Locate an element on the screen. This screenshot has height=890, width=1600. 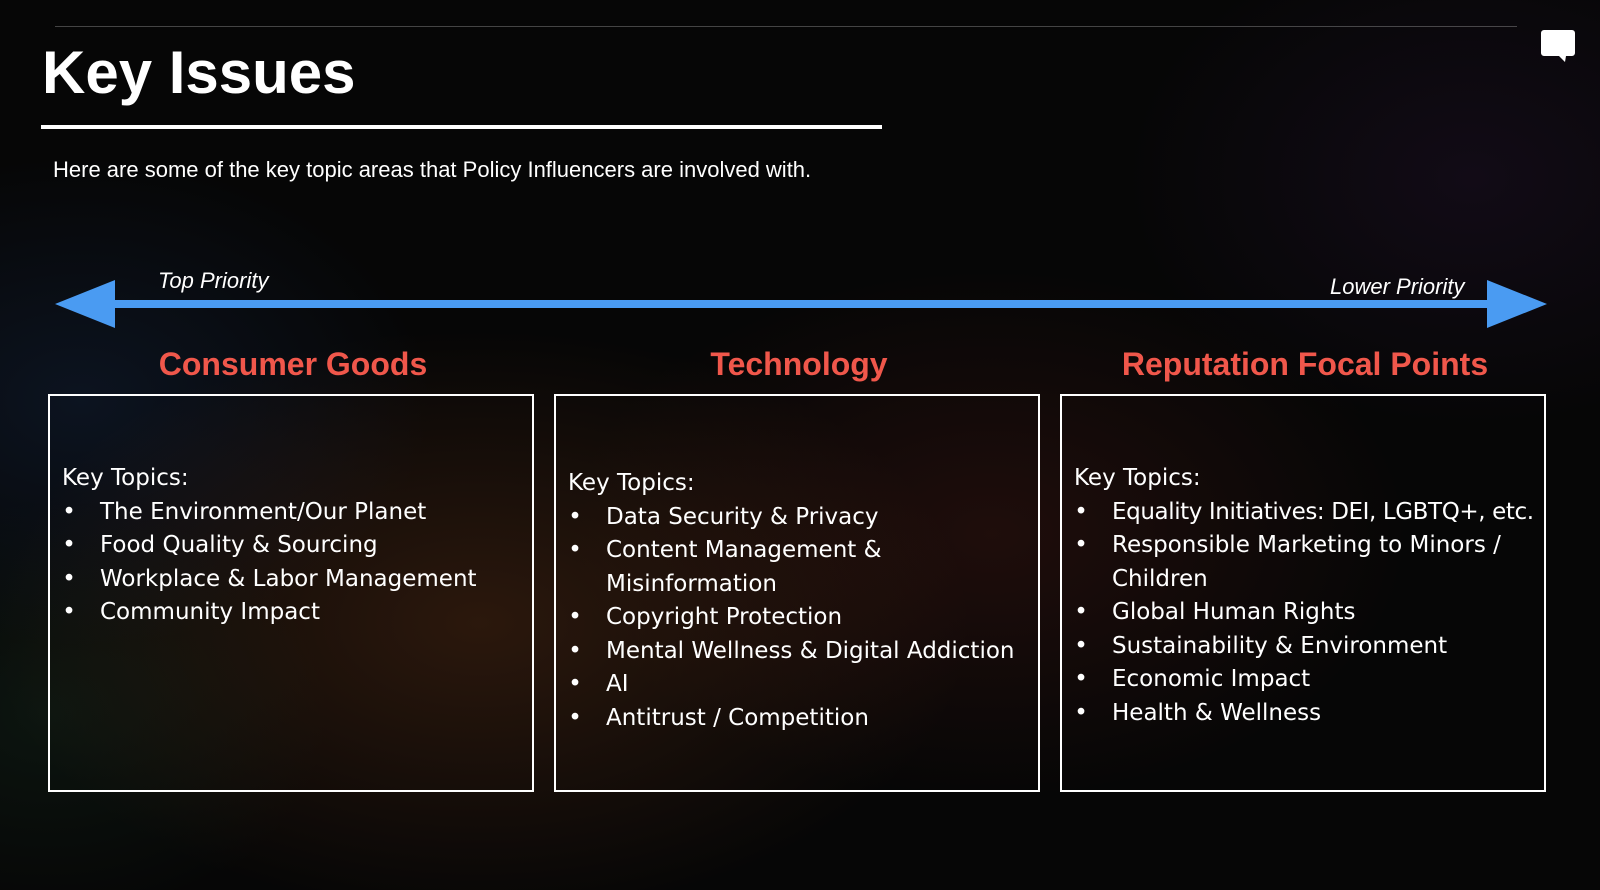
list-item: • Food Quality & Sourcing is located at coordinates (293, 546).